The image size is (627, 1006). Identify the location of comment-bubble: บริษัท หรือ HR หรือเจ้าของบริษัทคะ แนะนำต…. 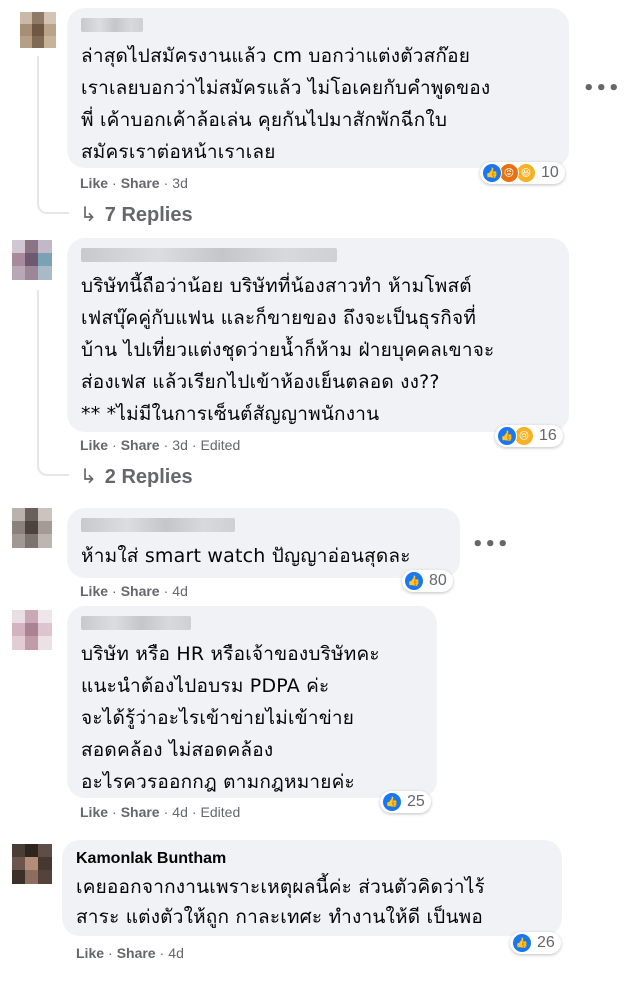
(252, 702).